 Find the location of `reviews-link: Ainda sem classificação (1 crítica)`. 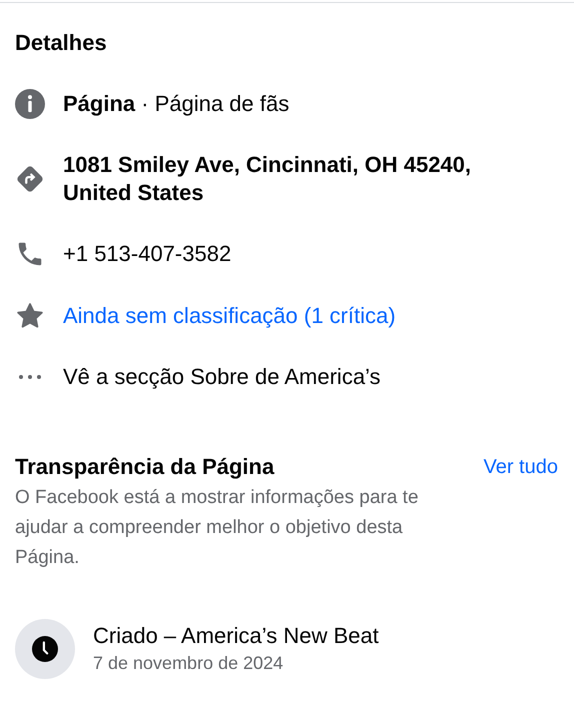

reviews-link: Ainda sem classificação (1 crítica) is located at coordinates (229, 316).